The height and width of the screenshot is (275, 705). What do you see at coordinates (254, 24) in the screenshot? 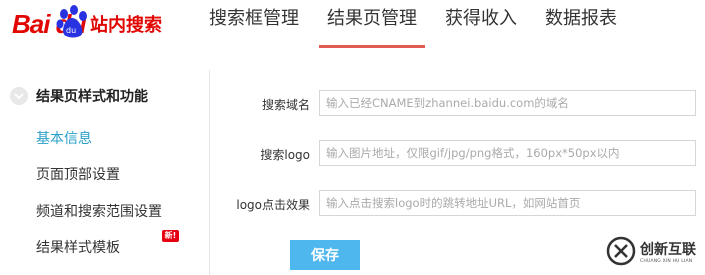
I see `nav-searchbox-management: 搜索框管理` at bounding box center [254, 24].